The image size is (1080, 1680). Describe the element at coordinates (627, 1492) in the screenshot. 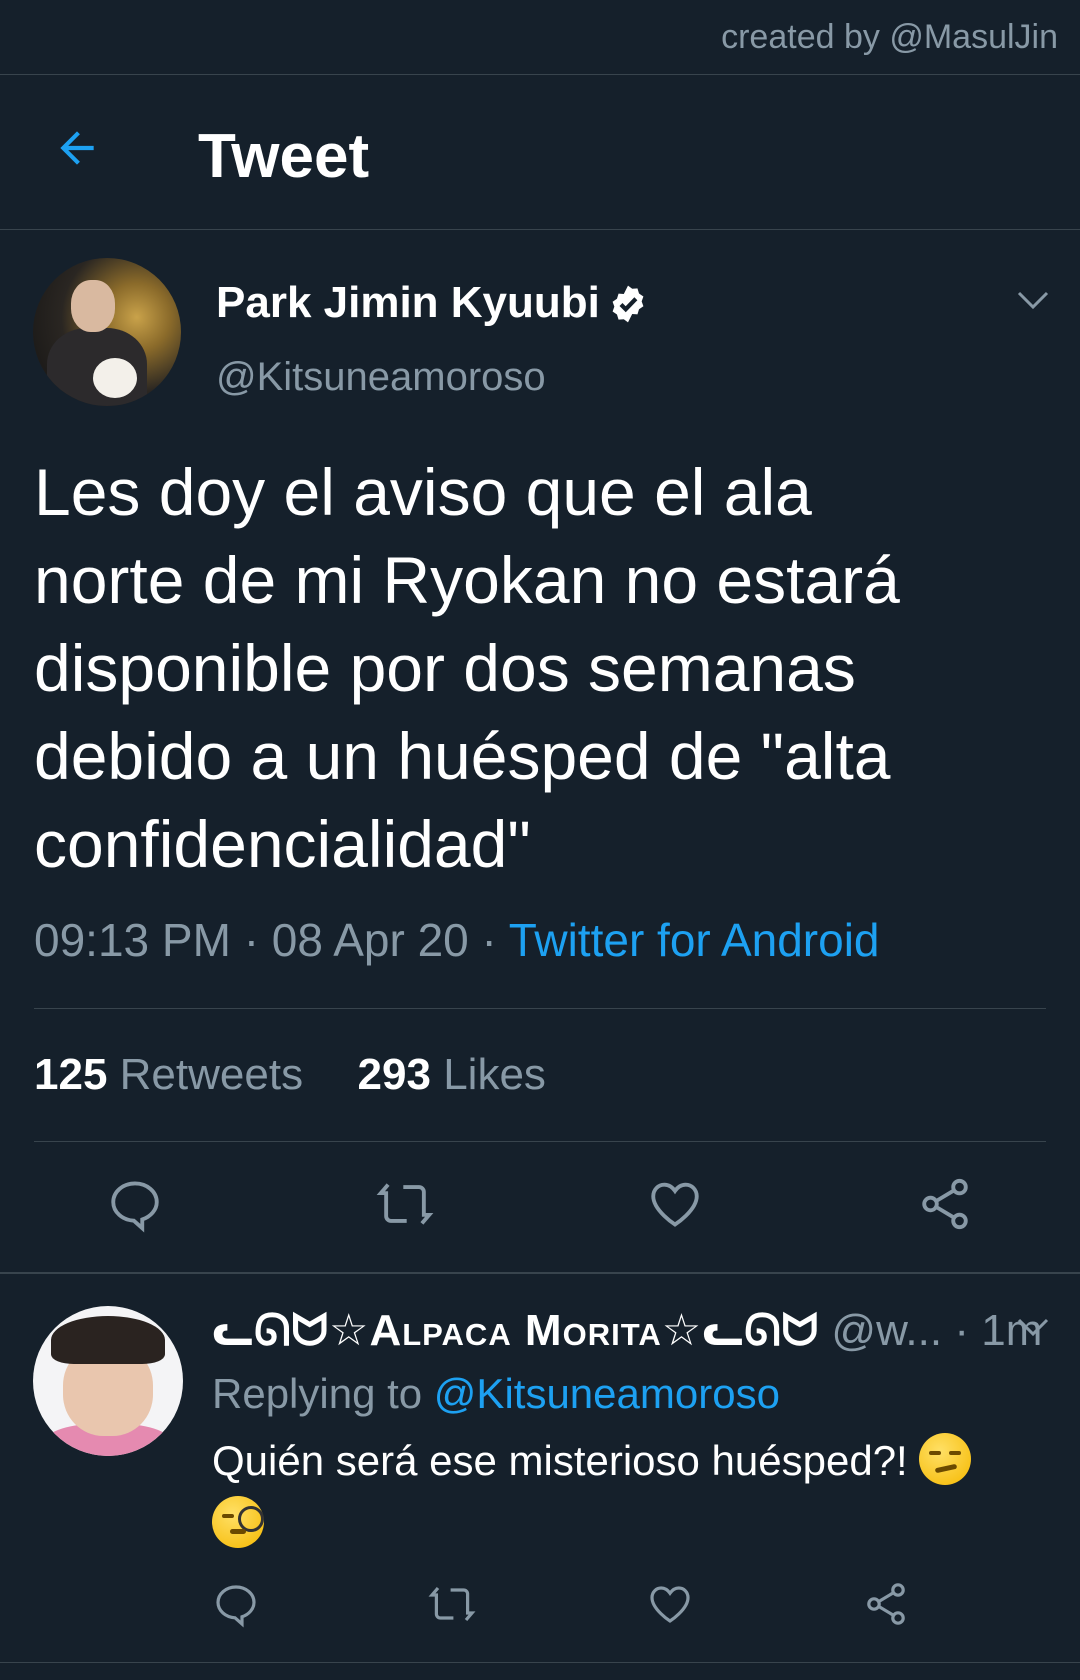

I see `reply-body: Quién será ese misterioso huésped?!` at that location.